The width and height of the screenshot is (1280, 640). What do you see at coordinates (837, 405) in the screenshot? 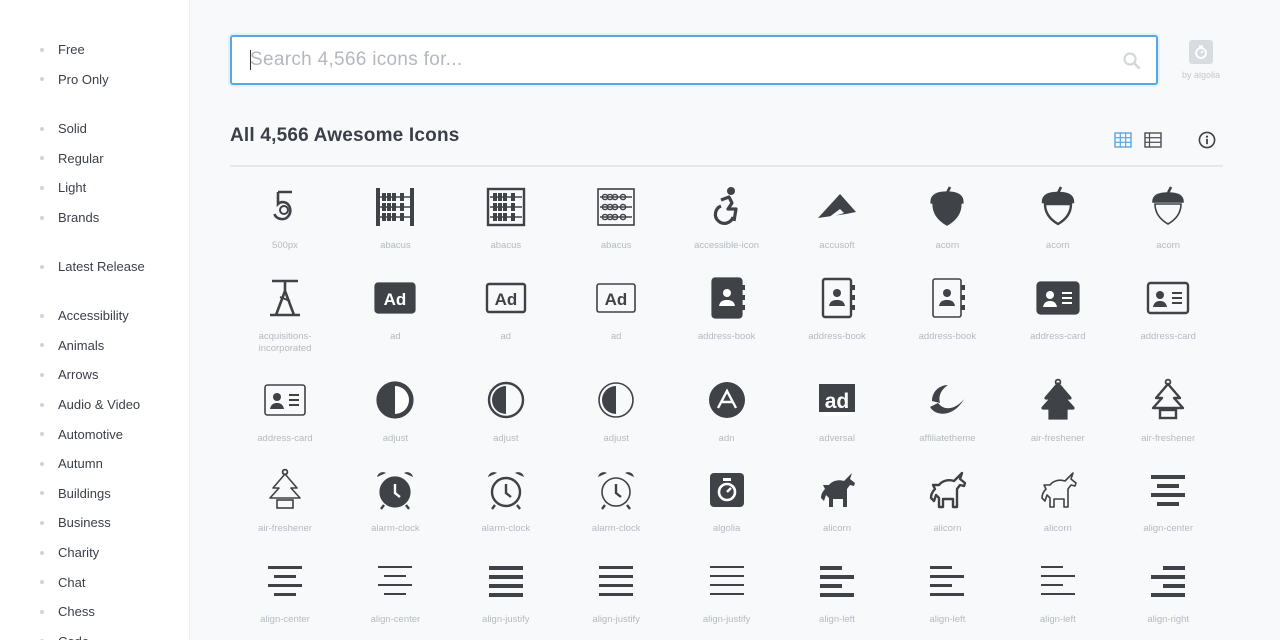
I see `icon-tile: ad adversal` at bounding box center [837, 405].